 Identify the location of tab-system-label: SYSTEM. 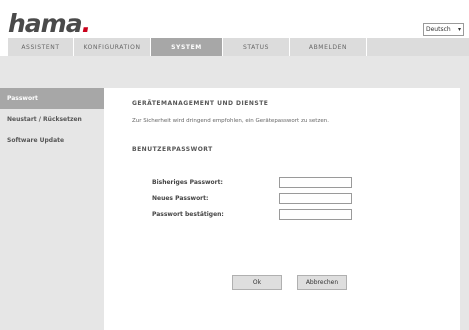
(186, 47).